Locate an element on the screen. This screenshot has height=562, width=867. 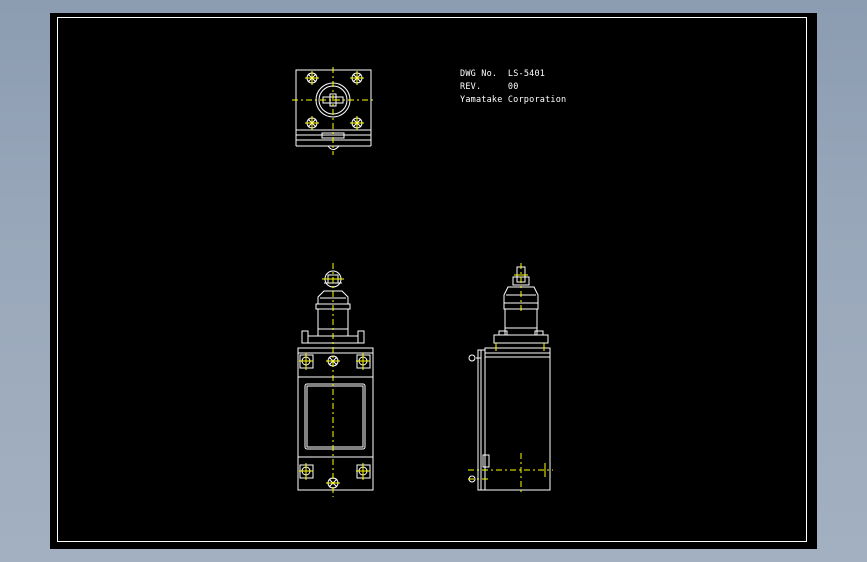
top-view is located at coordinates (334, 111).